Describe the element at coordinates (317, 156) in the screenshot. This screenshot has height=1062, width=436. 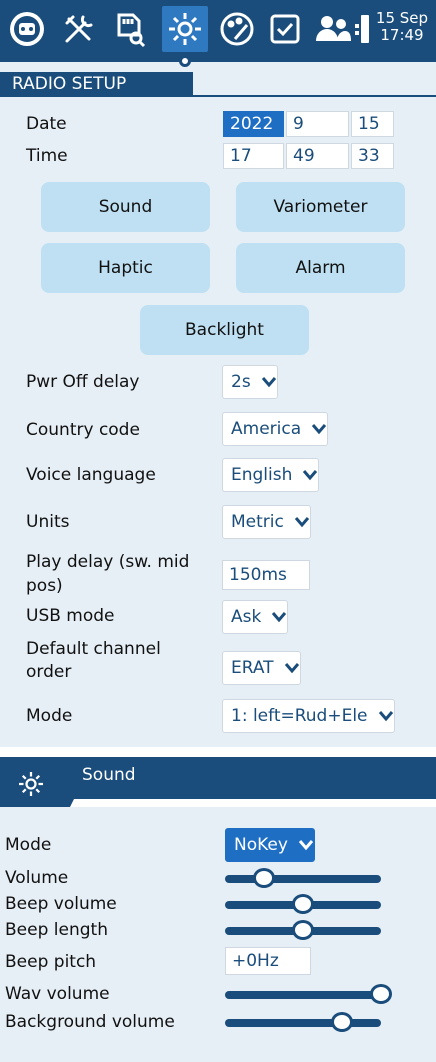
I see `time-minute-field: 49` at that location.